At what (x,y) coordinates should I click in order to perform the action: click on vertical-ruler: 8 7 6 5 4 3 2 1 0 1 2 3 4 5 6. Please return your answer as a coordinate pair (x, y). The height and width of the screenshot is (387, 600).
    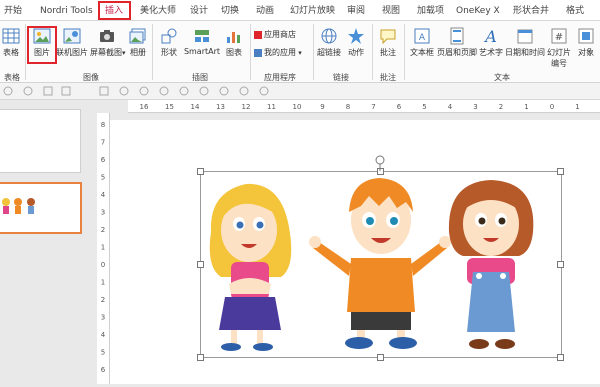
    Looking at the image, I should click on (103, 248).